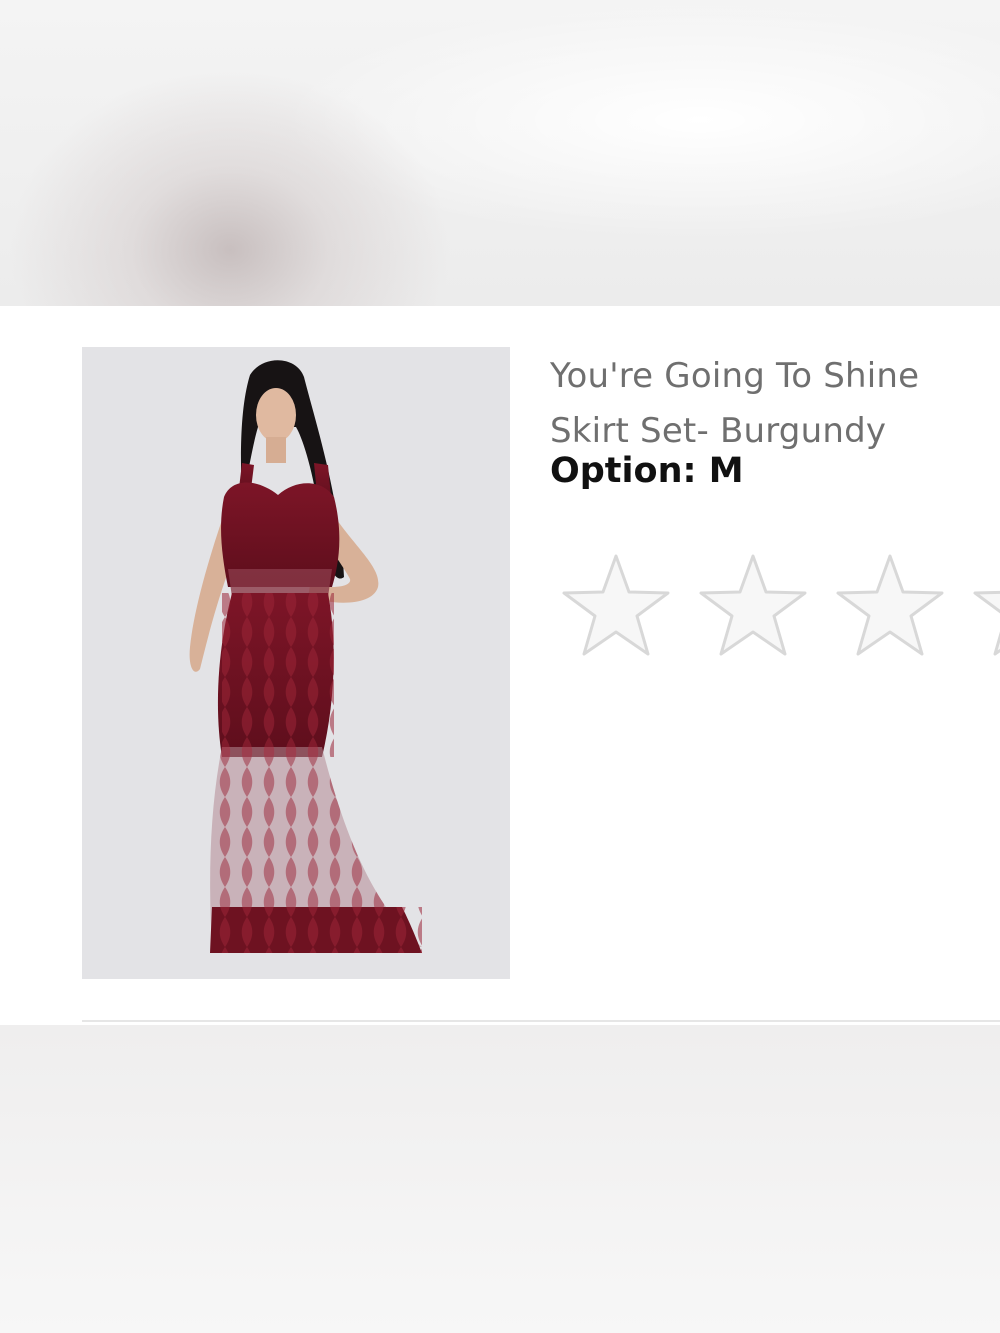 The width and height of the screenshot is (1000, 1333). I want to click on product-option: Option: M, so click(647, 471).